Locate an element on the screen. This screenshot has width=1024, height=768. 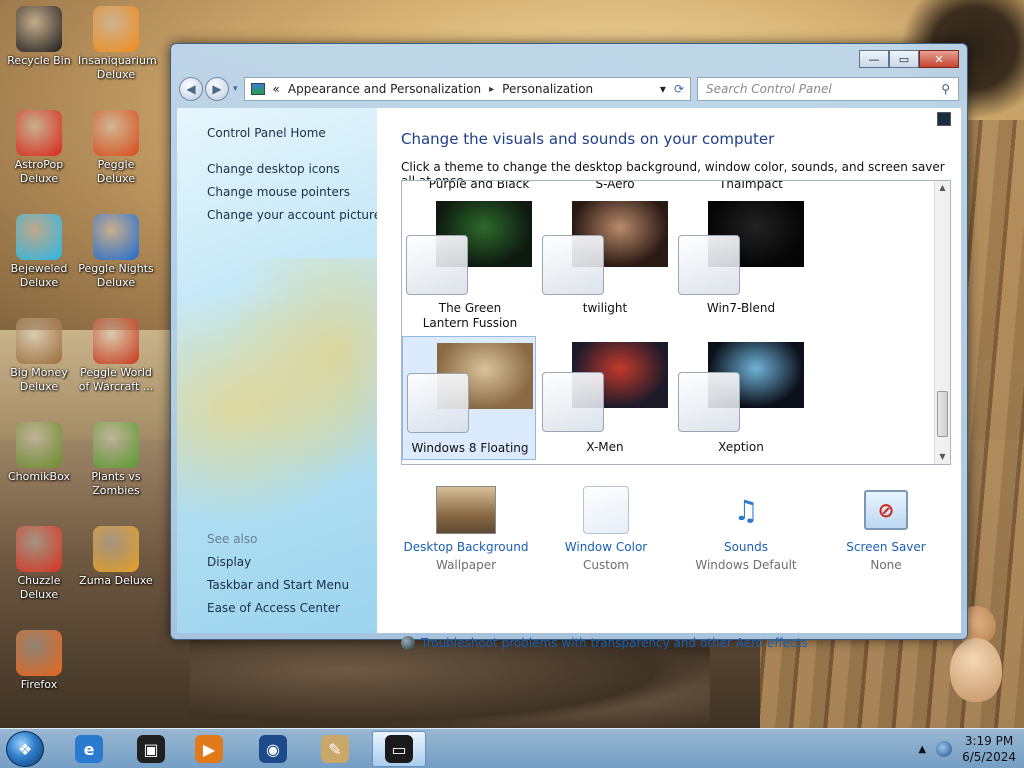
desktop-icon-label: Plants vs Zombies is located at coordinates (116, 483).